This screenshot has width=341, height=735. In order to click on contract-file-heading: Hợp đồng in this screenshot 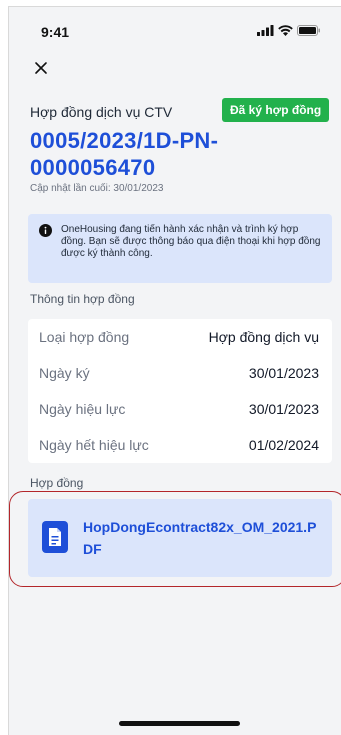, I will do `click(57, 483)`.